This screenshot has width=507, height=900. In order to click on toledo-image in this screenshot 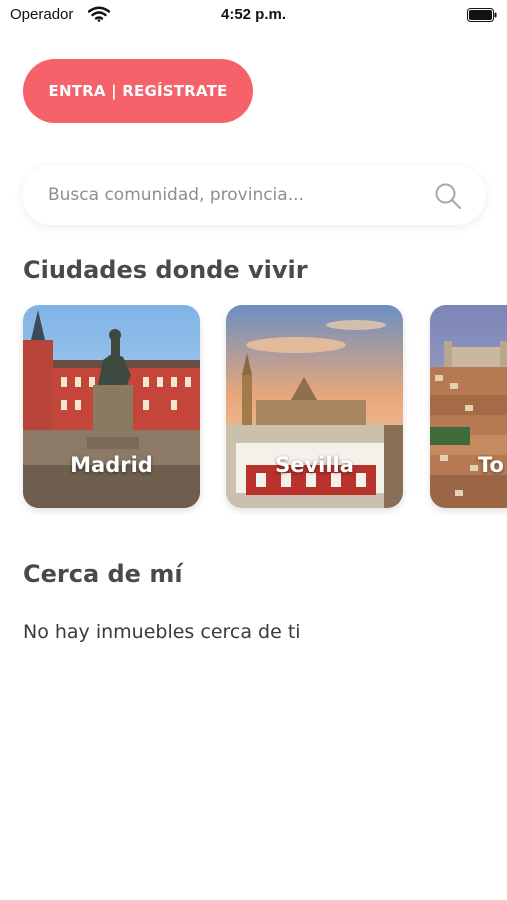, I will do `click(468, 406)`.